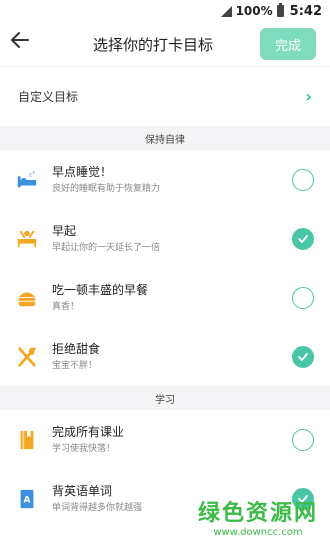 The width and height of the screenshot is (330, 550). I want to click on goal-subtitle: 早起让你的一天延长了一倍, so click(106, 247).